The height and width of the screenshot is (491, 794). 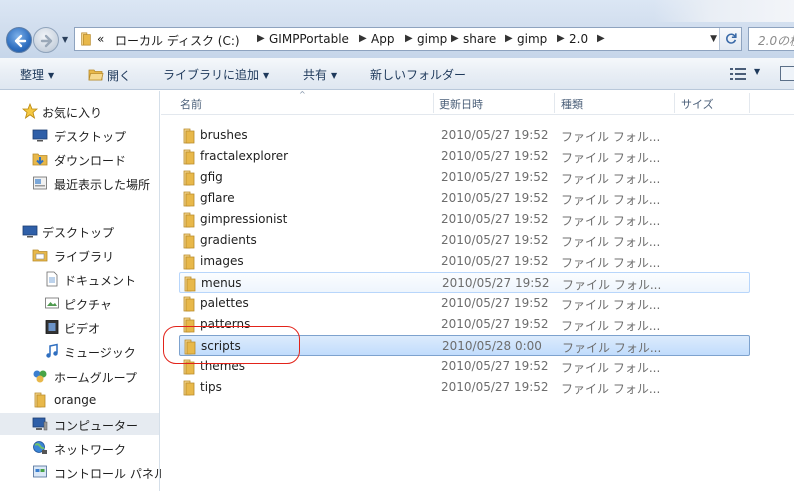 What do you see at coordinates (40, 135) in the screenshot?
I see `desktop-icon` at bounding box center [40, 135].